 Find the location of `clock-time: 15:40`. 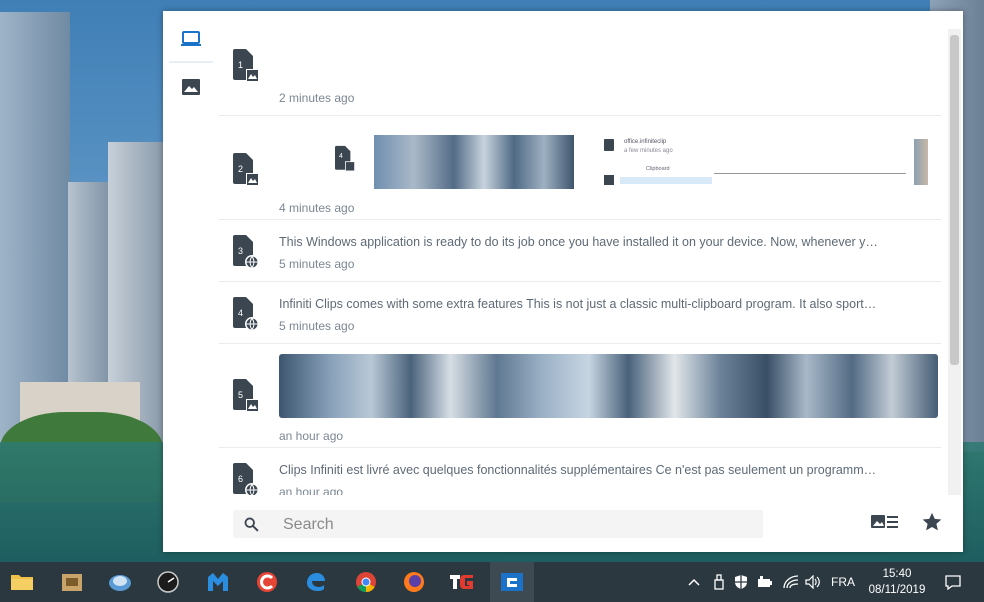

clock-time: 15:40 is located at coordinates (897, 574).